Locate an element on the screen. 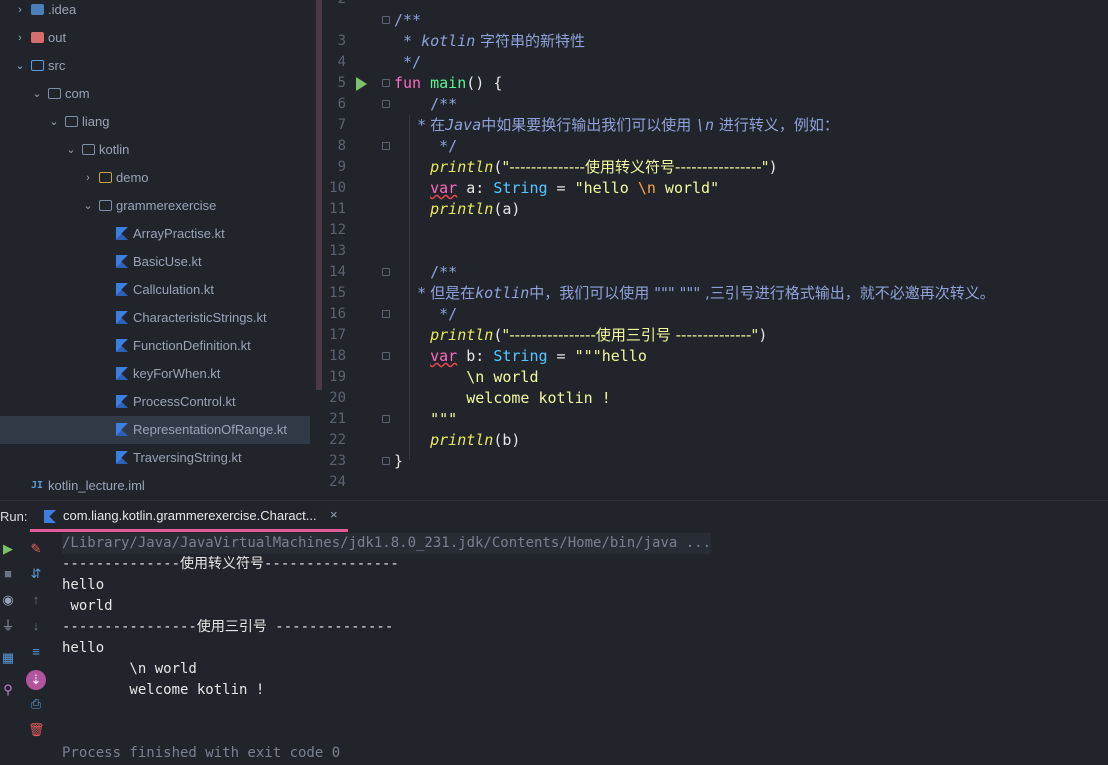  comment-italic: kotlin is located at coordinates (502, 293).